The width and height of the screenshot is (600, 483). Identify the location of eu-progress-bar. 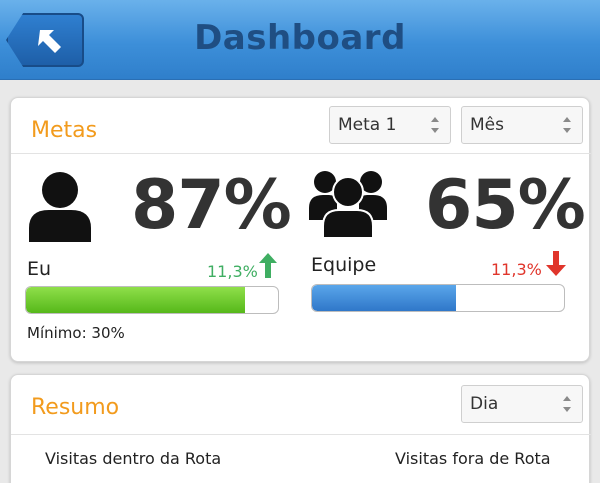
(152, 300).